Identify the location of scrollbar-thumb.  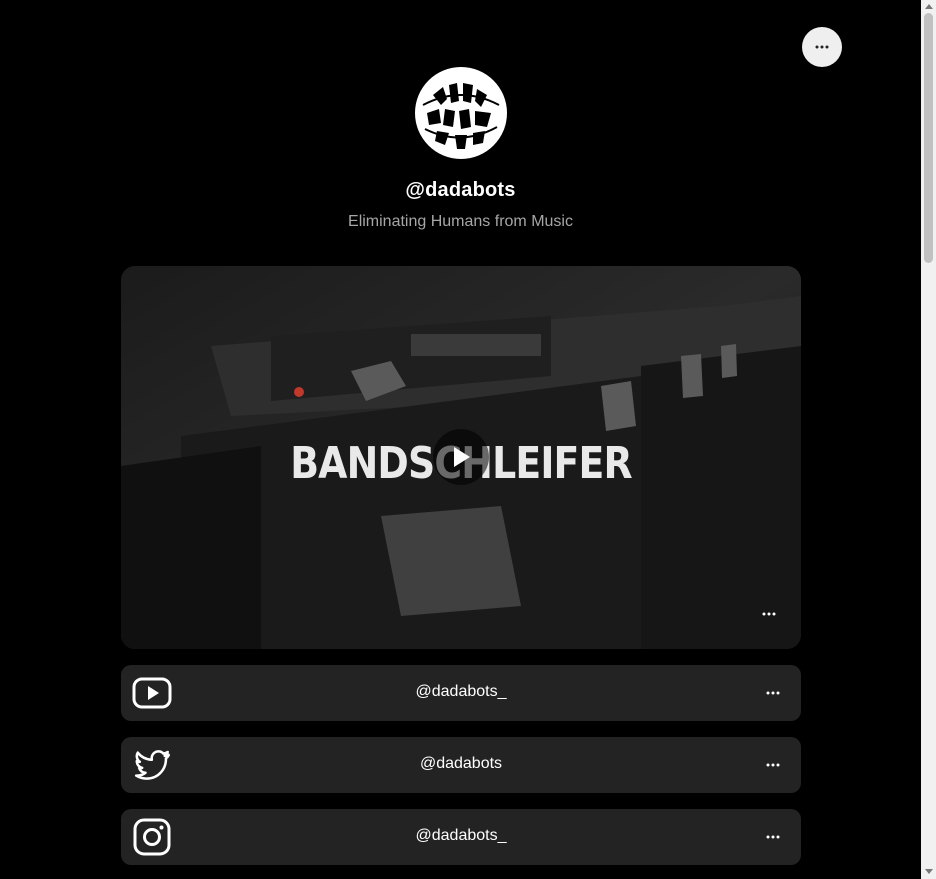
(928, 138).